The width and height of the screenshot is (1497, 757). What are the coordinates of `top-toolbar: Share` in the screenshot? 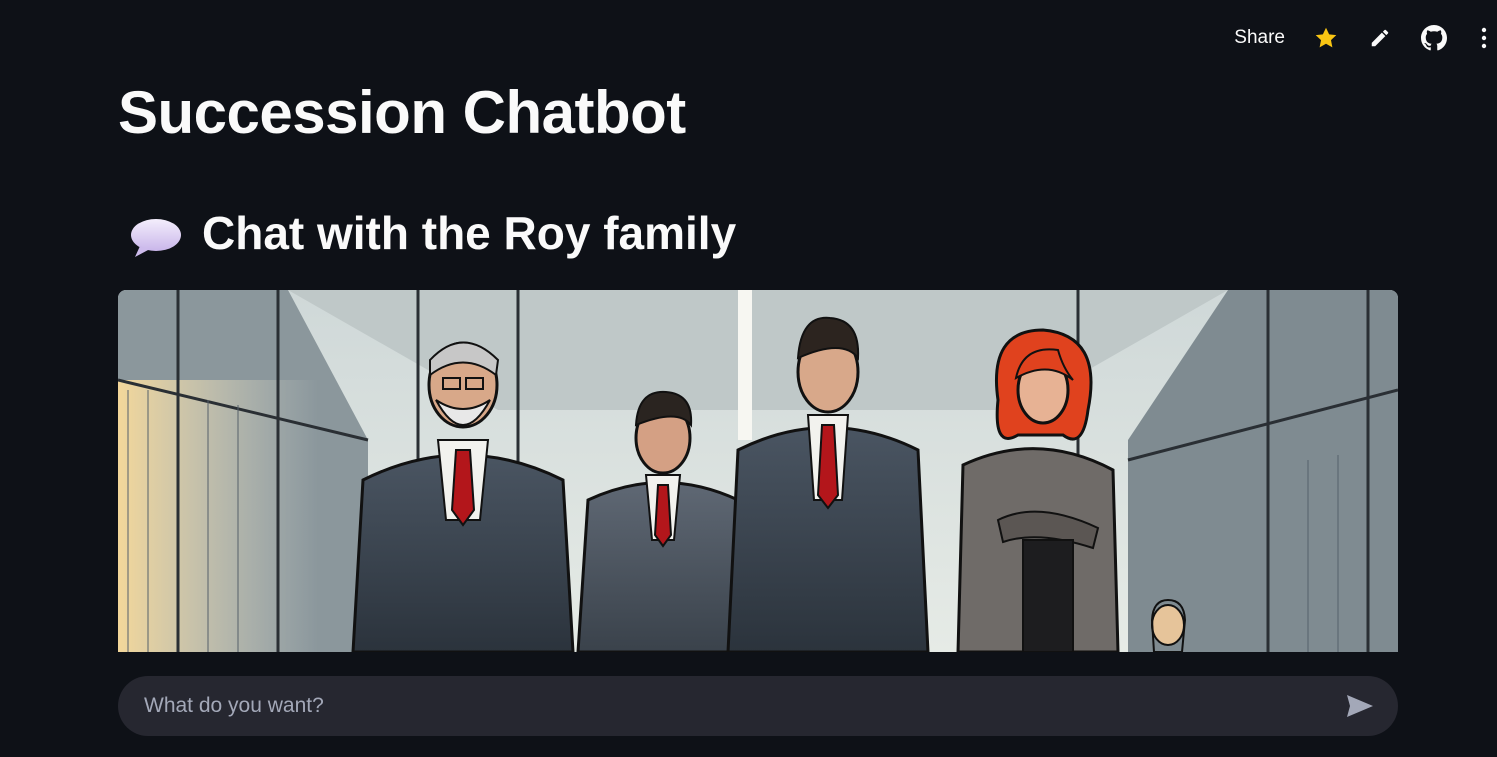 It's located at (1365, 38).